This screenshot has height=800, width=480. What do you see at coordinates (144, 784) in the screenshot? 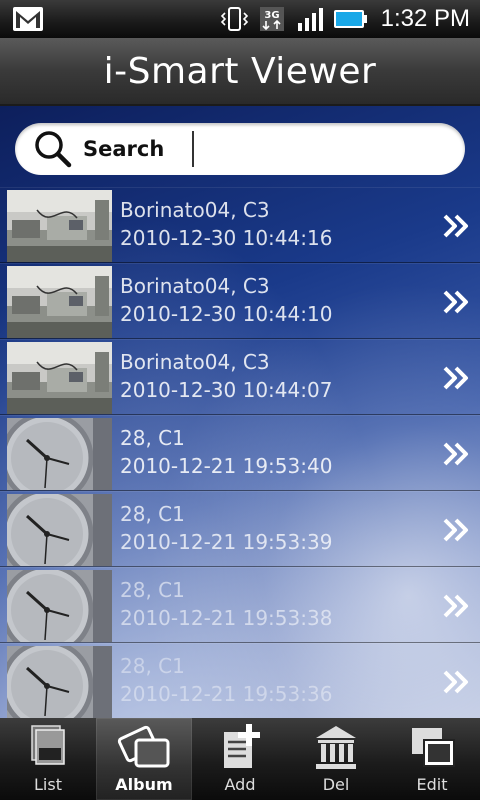
I see `tab-label: Album` at bounding box center [144, 784].